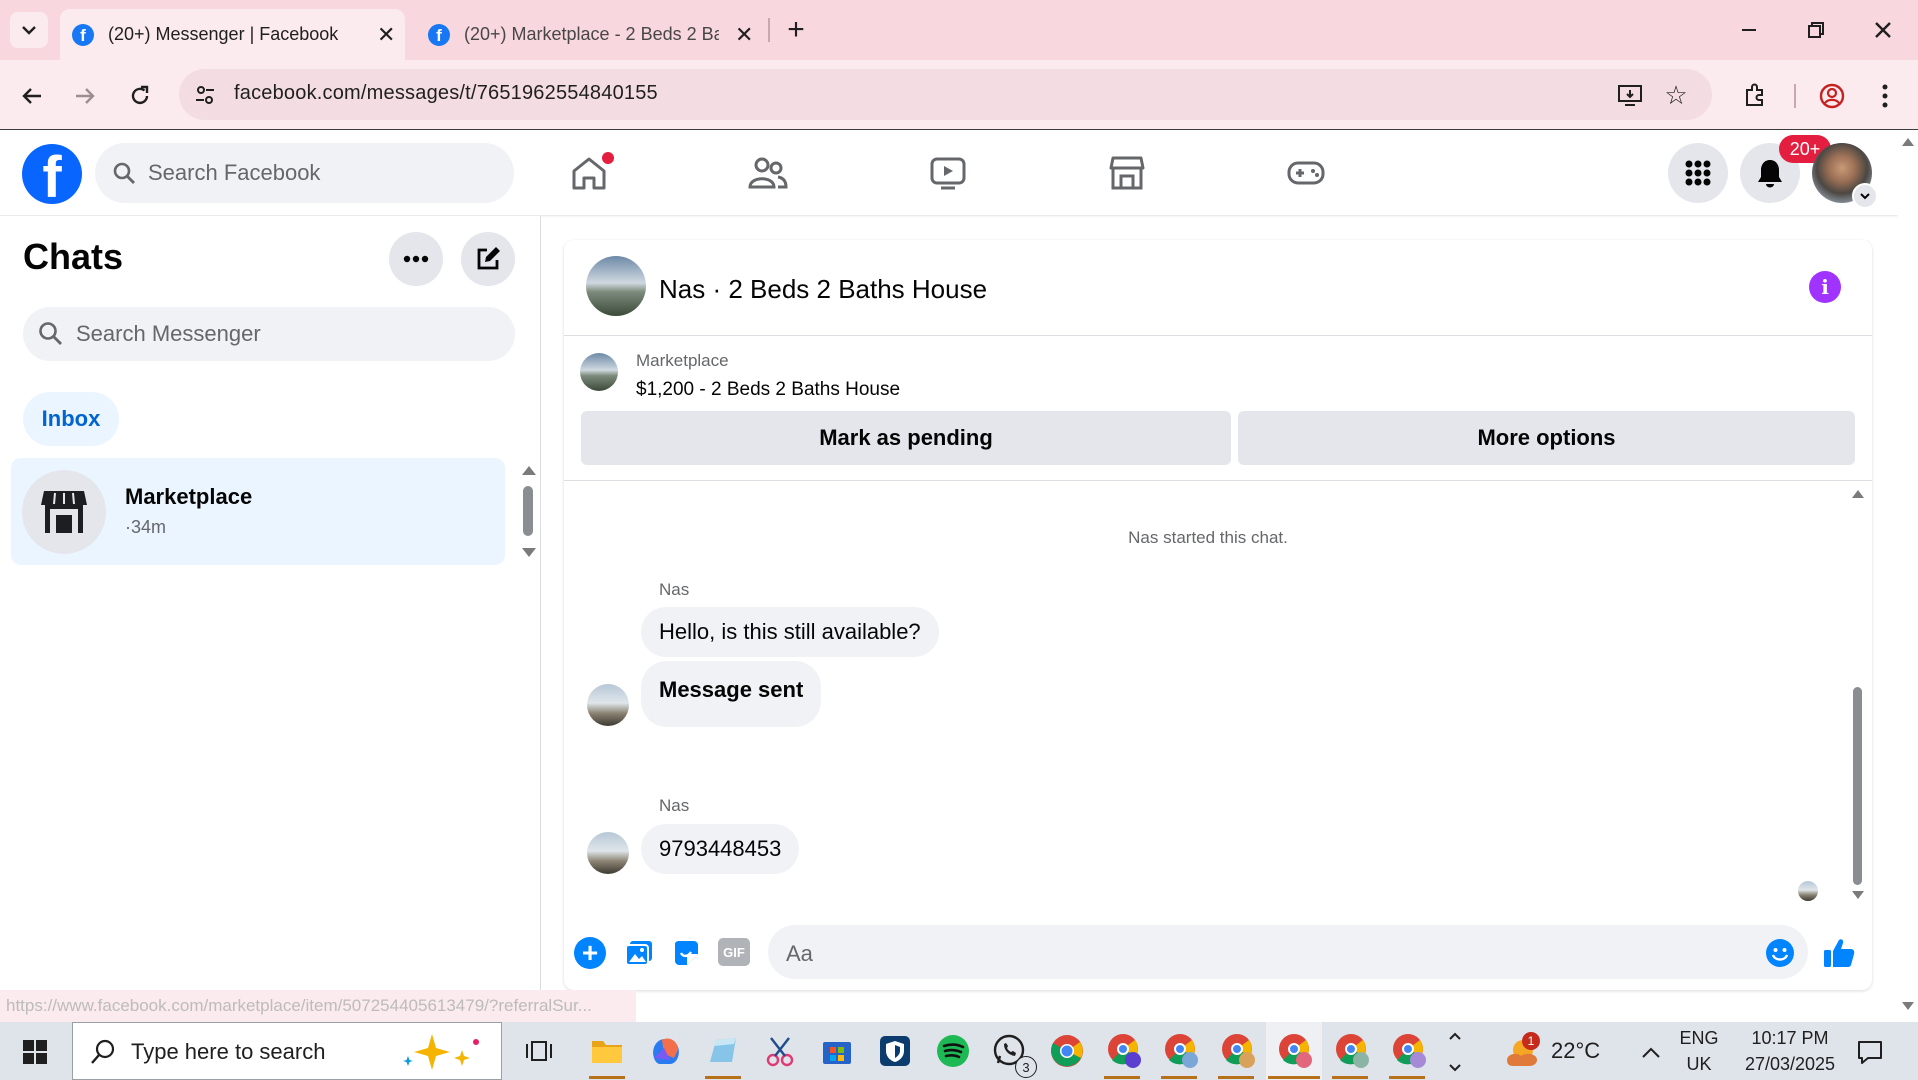 The height and width of the screenshot is (1080, 1918). I want to click on file-explorer-icon, so click(607, 1051).